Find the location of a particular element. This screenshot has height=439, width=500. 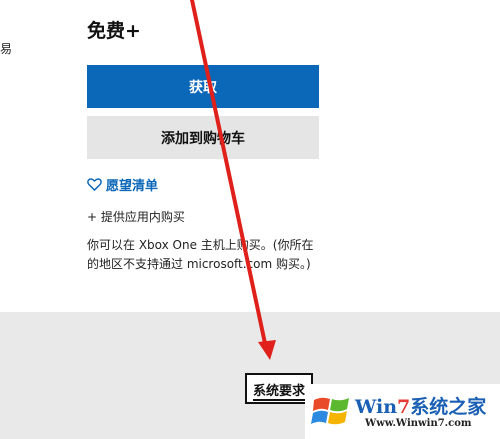

wishlist-link: 愿望清单 is located at coordinates (122, 184).